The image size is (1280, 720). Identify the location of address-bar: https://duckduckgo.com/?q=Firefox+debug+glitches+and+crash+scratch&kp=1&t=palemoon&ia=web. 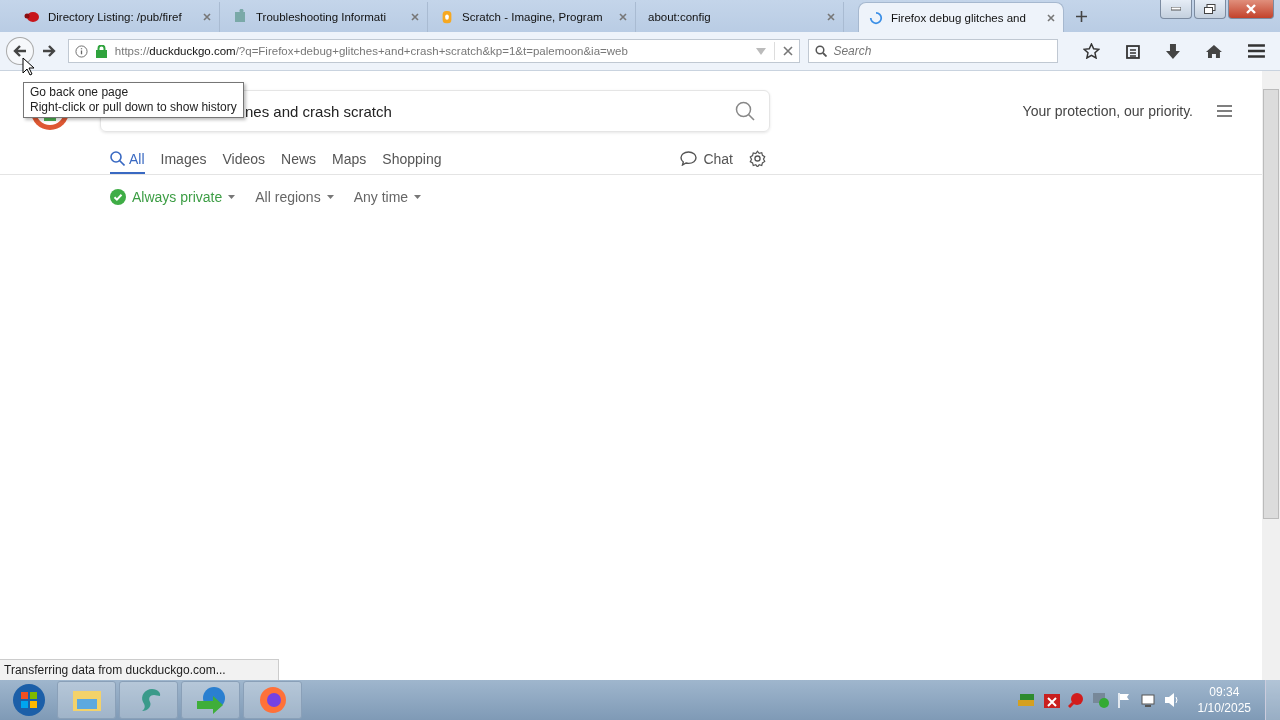
(434, 51).